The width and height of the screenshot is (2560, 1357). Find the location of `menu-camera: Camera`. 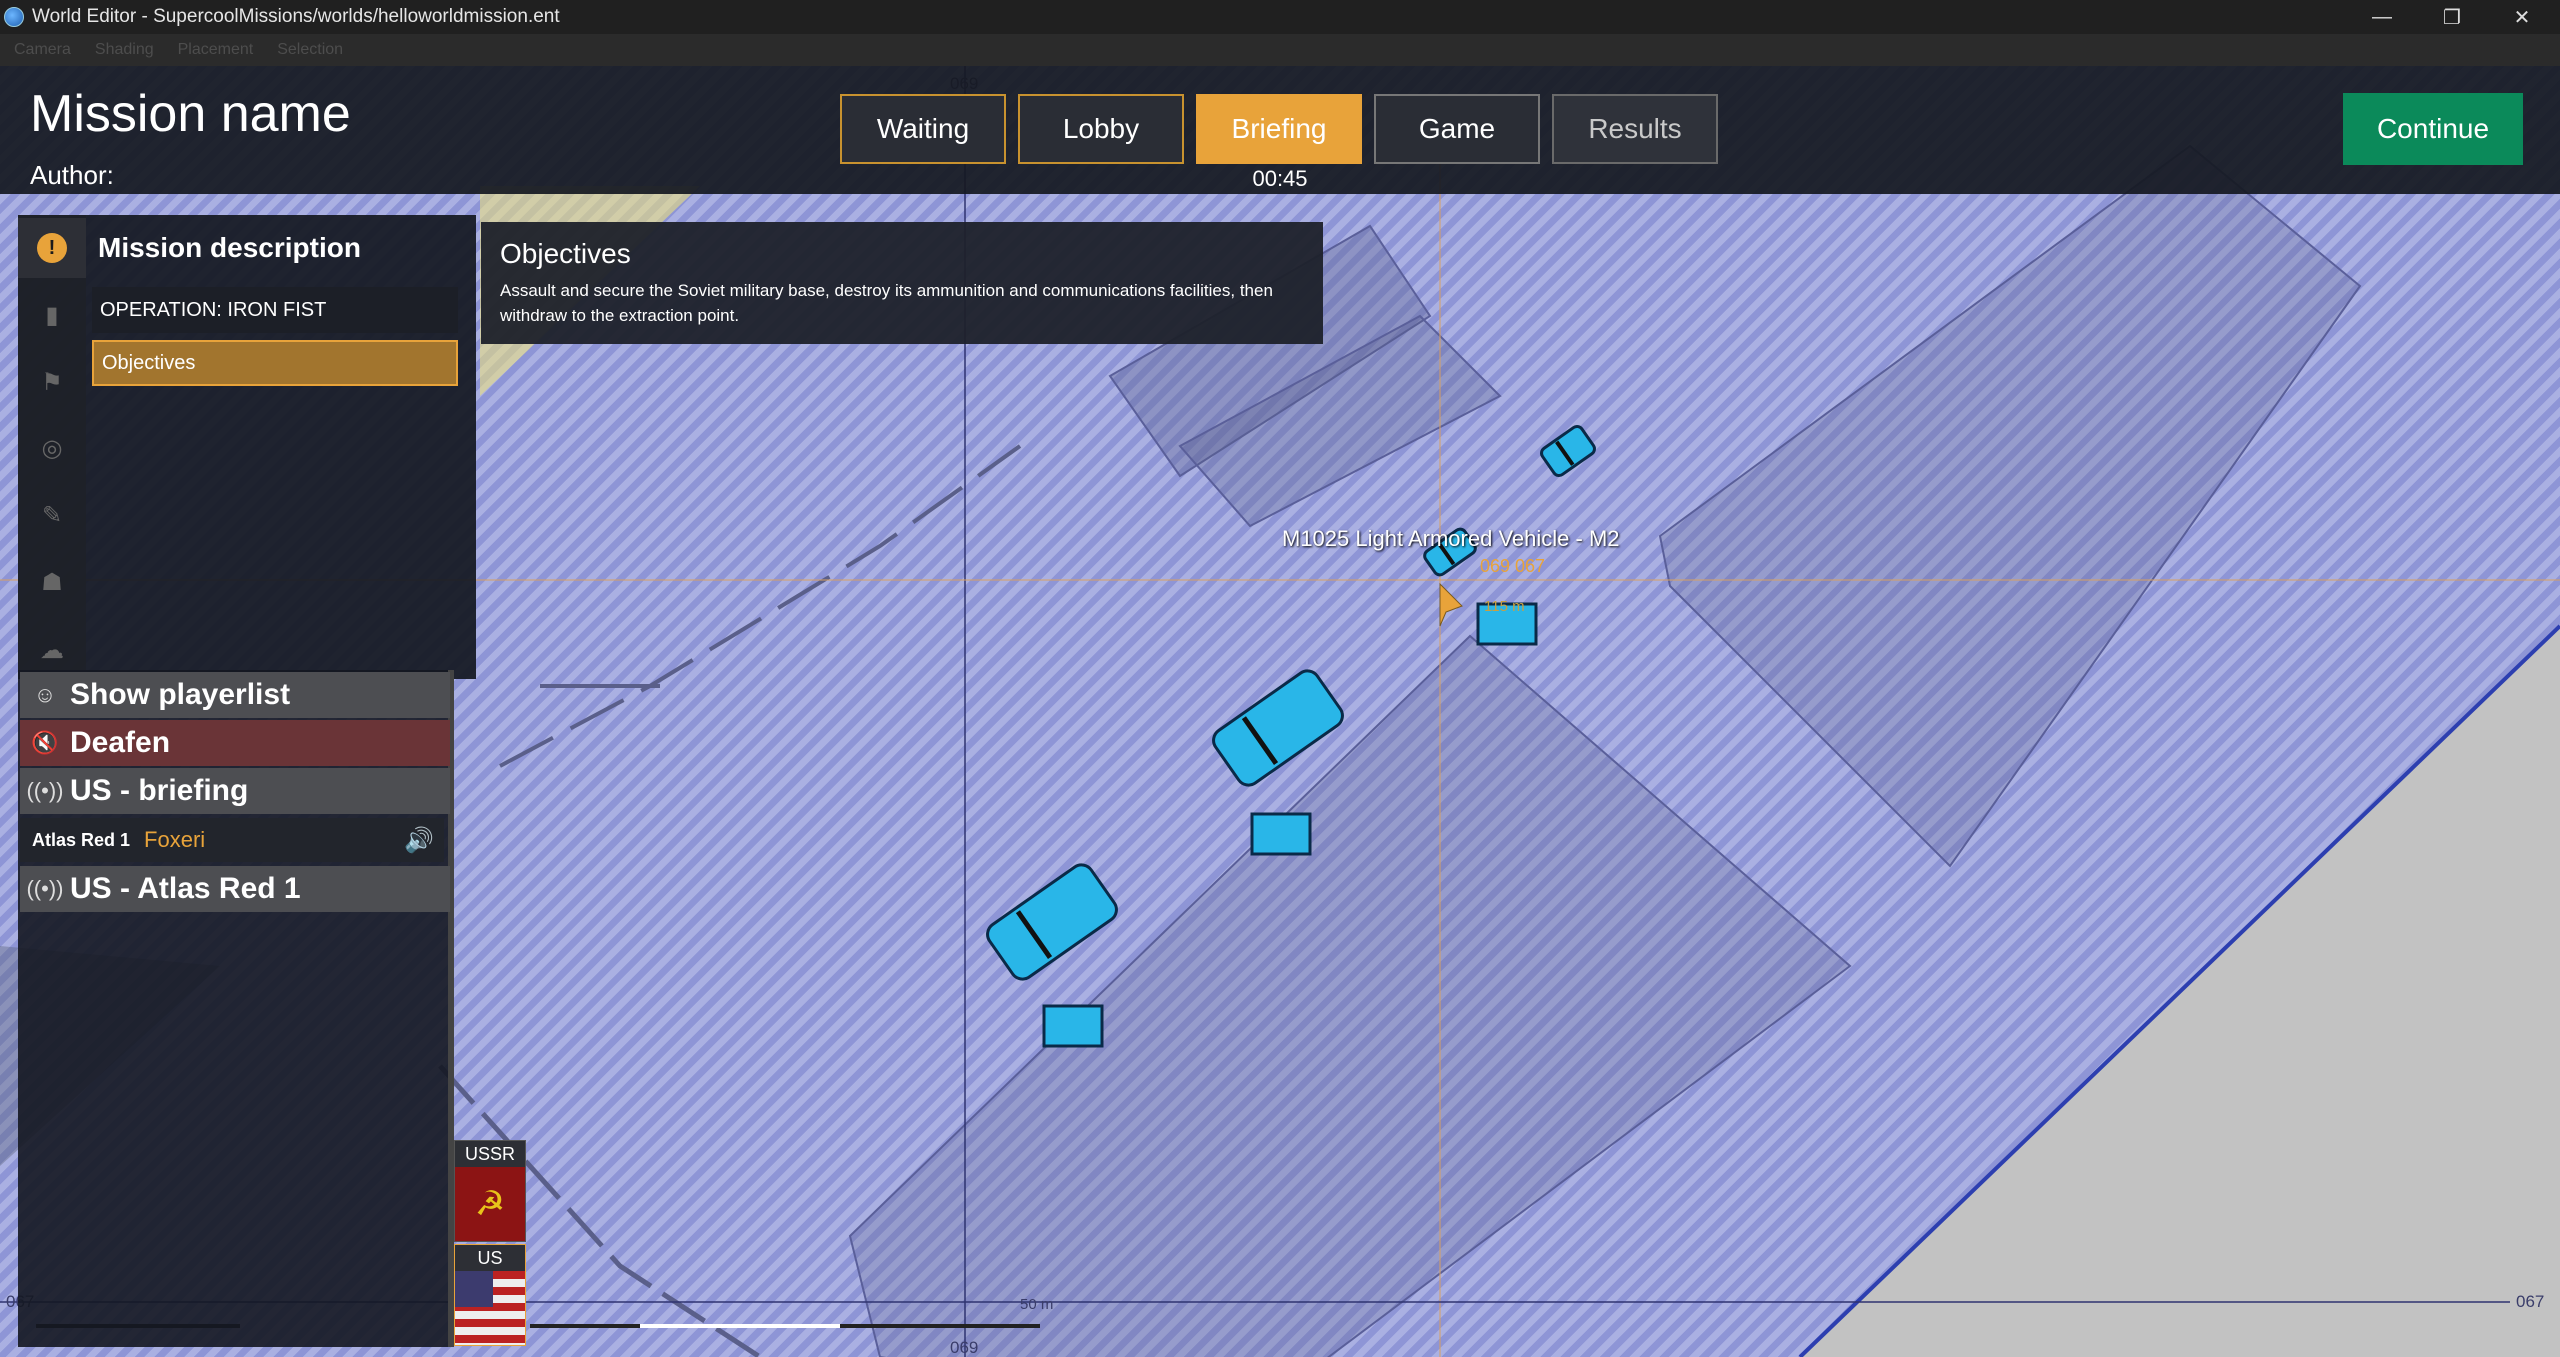

menu-camera: Camera is located at coordinates (42, 50).